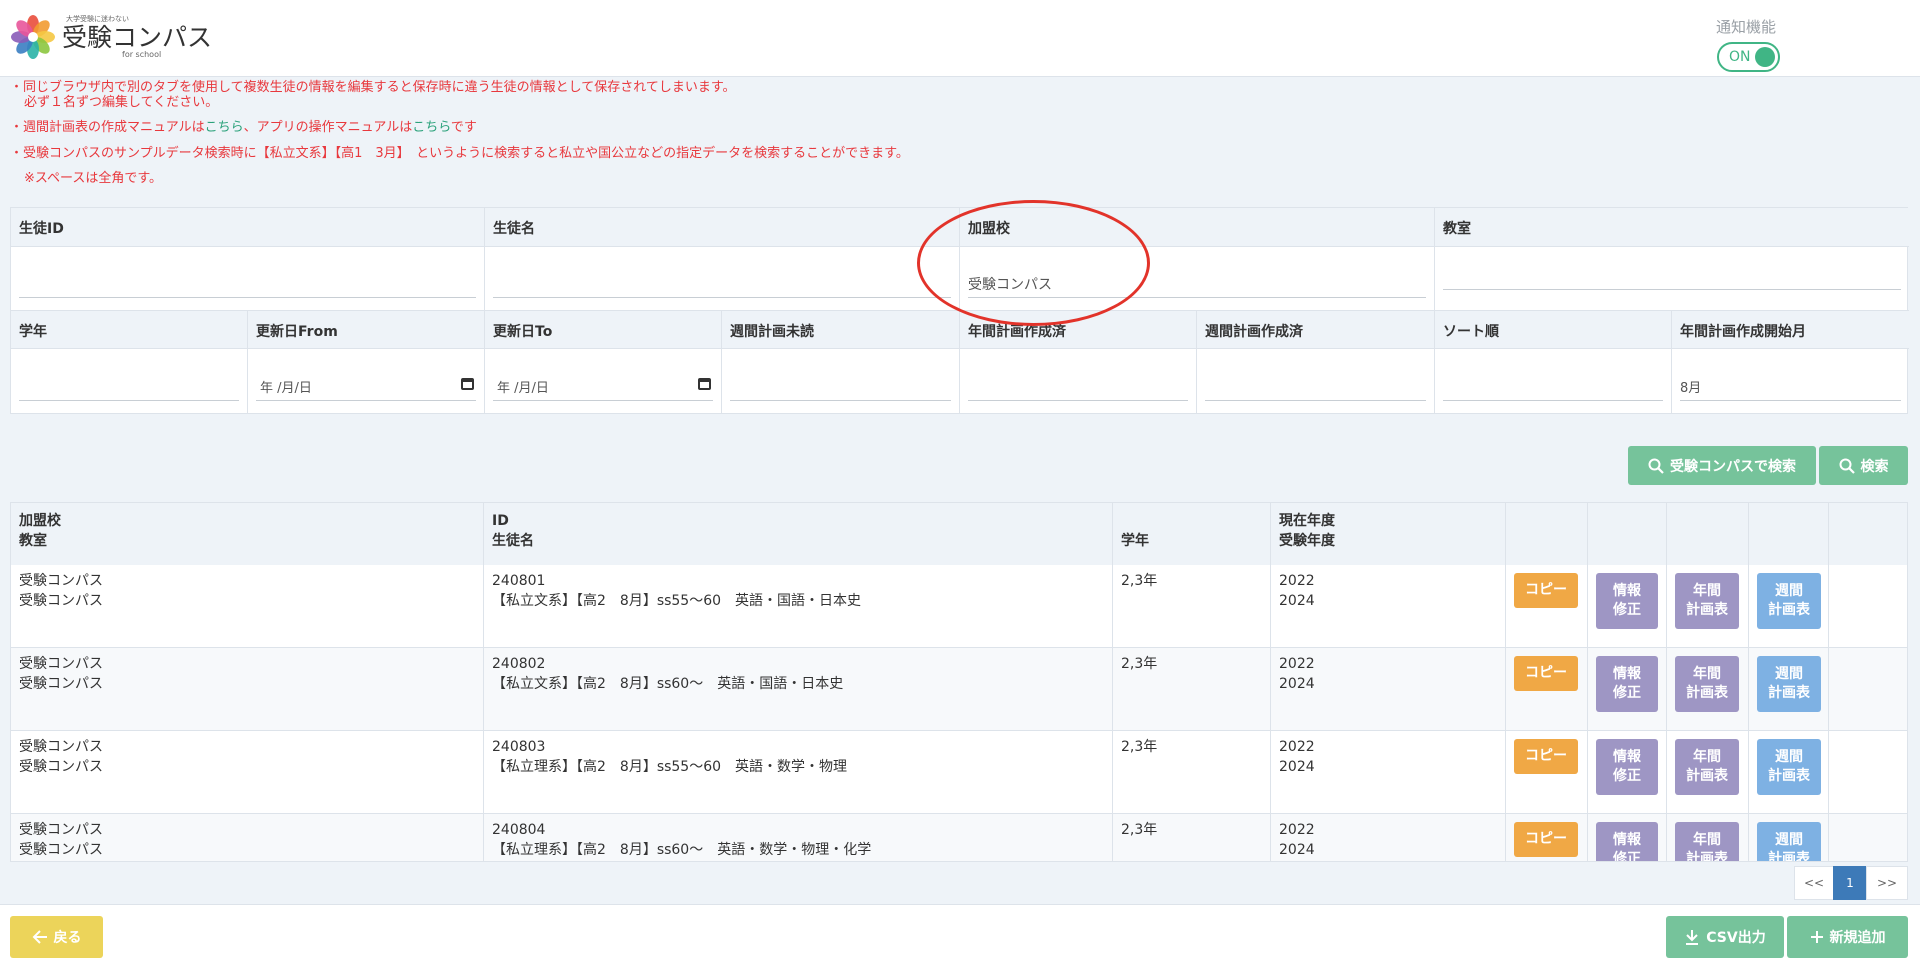 The image size is (1920, 962). What do you see at coordinates (1740, 57) in the screenshot?
I see `notify-toggle-state: ON` at bounding box center [1740, 57].